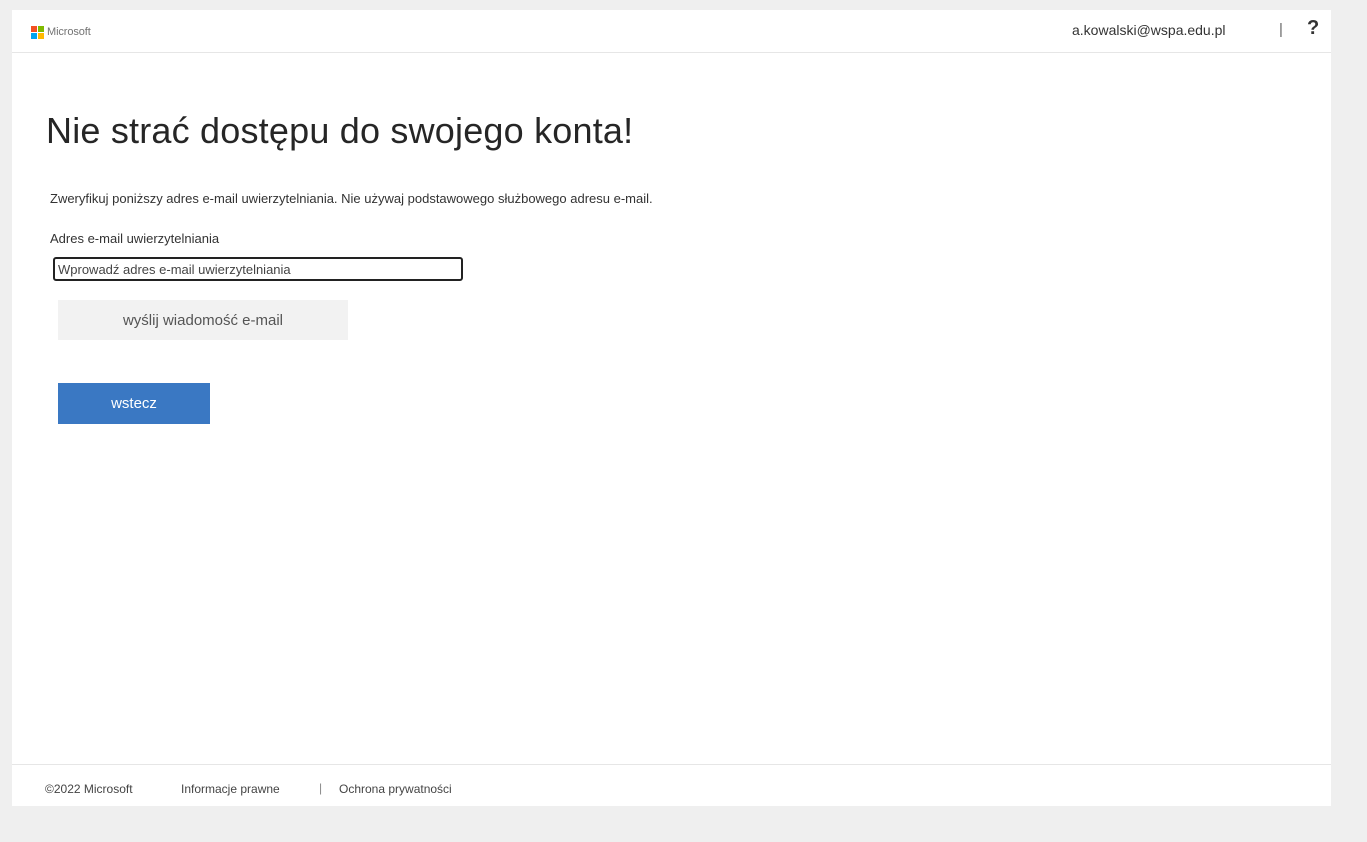 Image resolution: width=1367 pixels, height=842 pixels. Describe the element at coordinates (135, 238) in the screenshot. I see `email-field-label: Adres e-mail uwierzytelniania` at that location.